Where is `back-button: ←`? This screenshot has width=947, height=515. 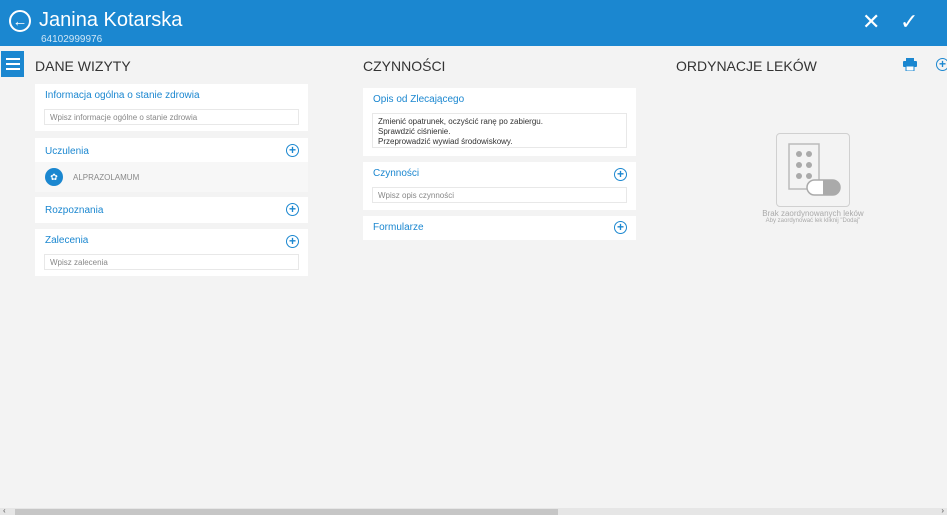
back-button: ← is located at coordinates (20, 21).